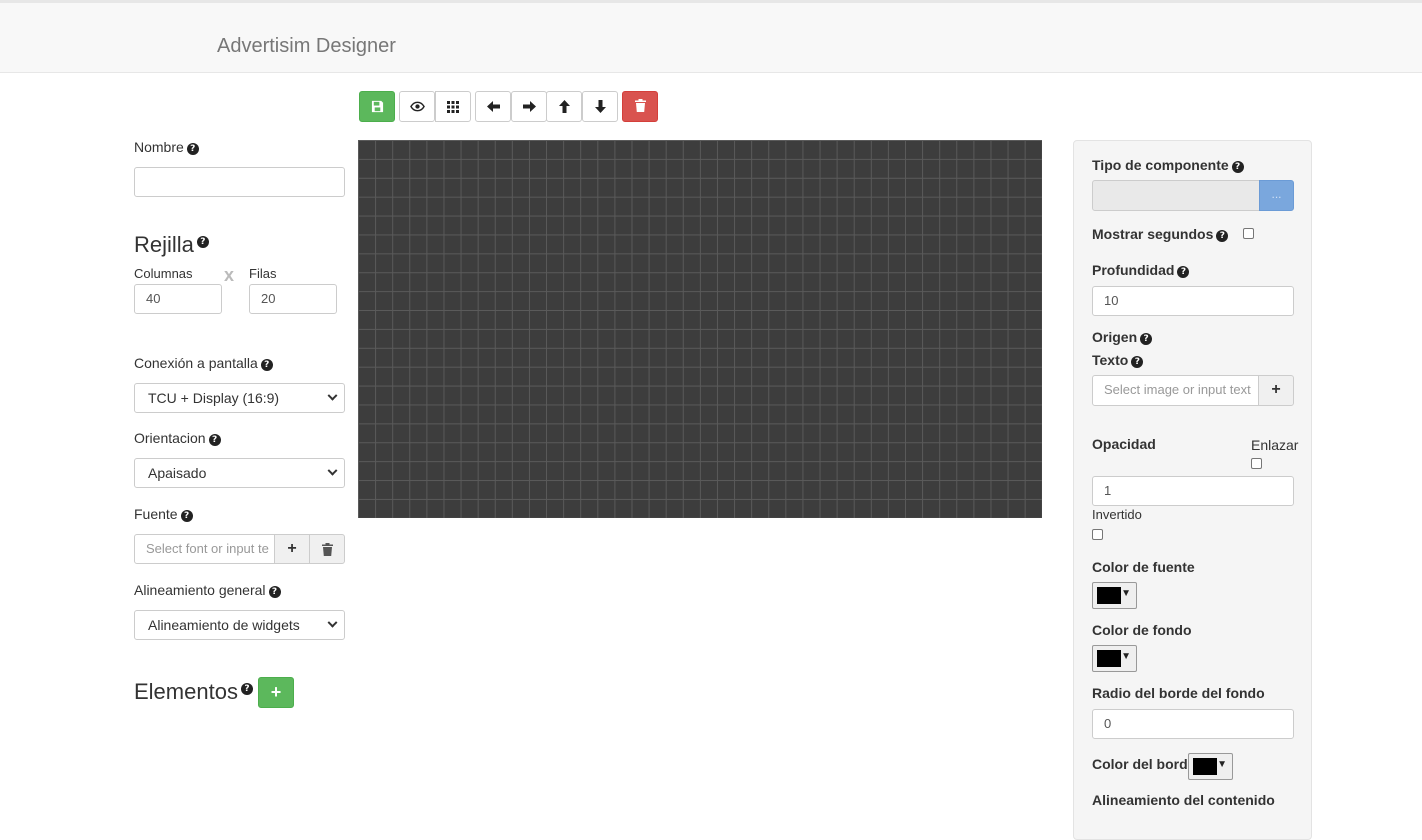 This screenshot has width=1422, height=840. What do you see at coordinates (306, 46) in the screenshot?
I see `app-title: Advertisim Designer` at bounding box center [306, 46].